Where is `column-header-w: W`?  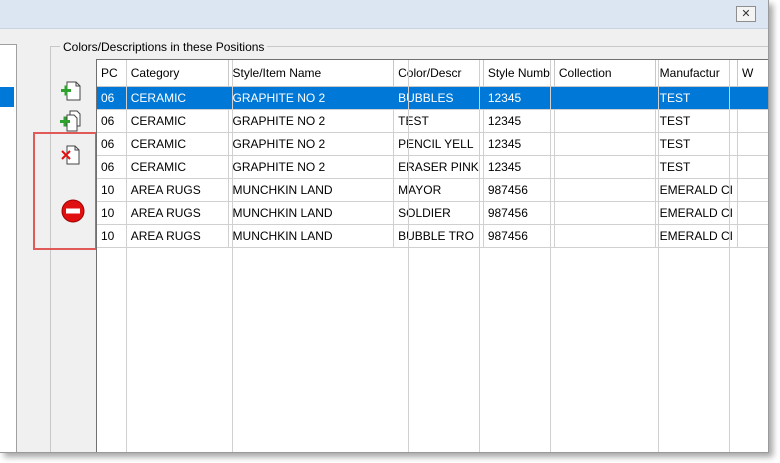
column-header-w: W is located at coordinates (752, 73).